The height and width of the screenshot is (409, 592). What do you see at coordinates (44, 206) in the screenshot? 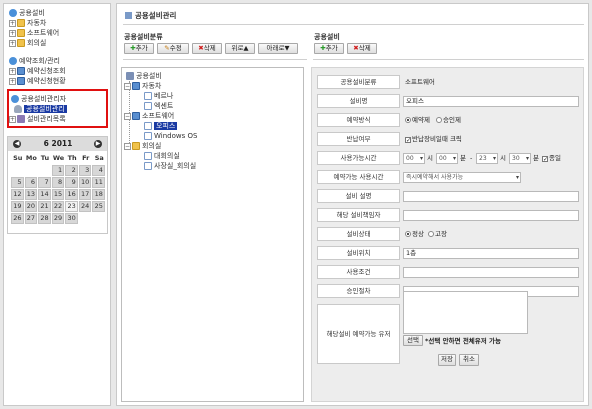
I see `calendar-day: 21` at bounding box center [44, 206].